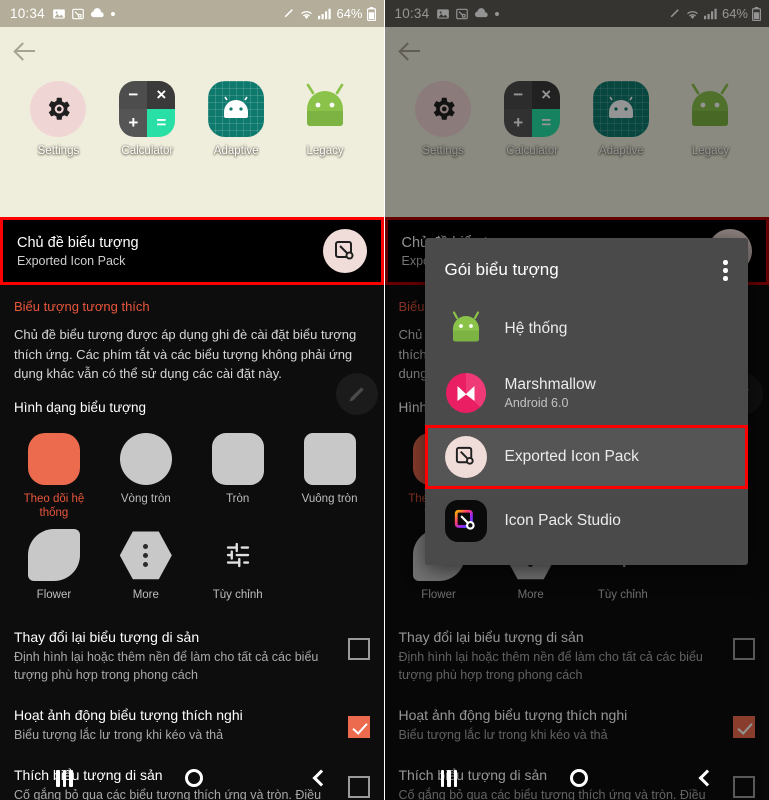 This screenshot has width=769, height=800. I want to click on kebab-menu-icon, so click(725, 270).